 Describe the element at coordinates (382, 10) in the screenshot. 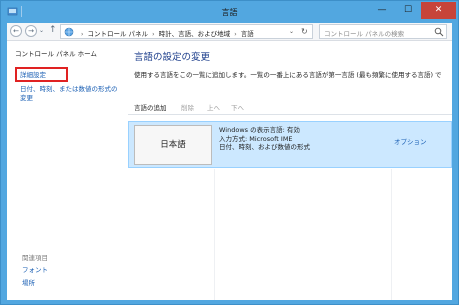

I see `minimize-button: —` at that location.